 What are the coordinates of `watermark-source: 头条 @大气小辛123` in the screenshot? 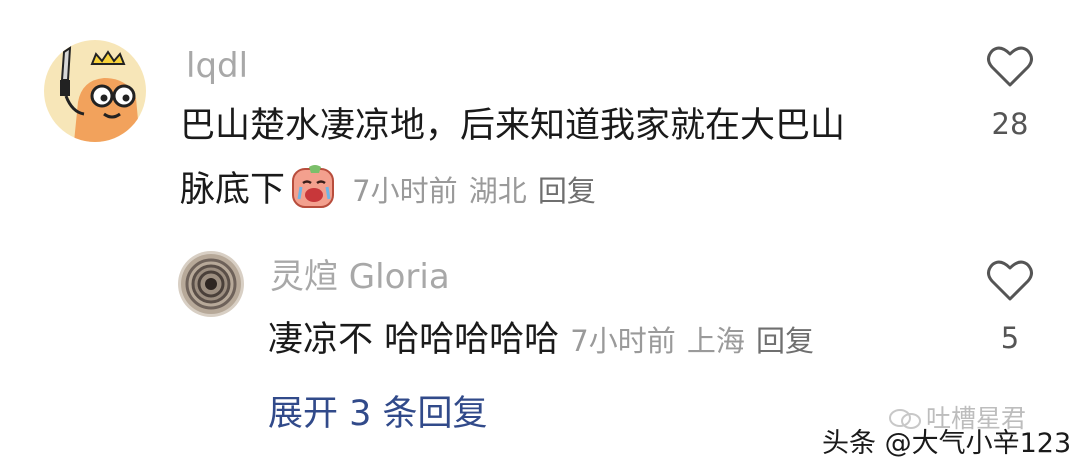 It's located at (947, 443).